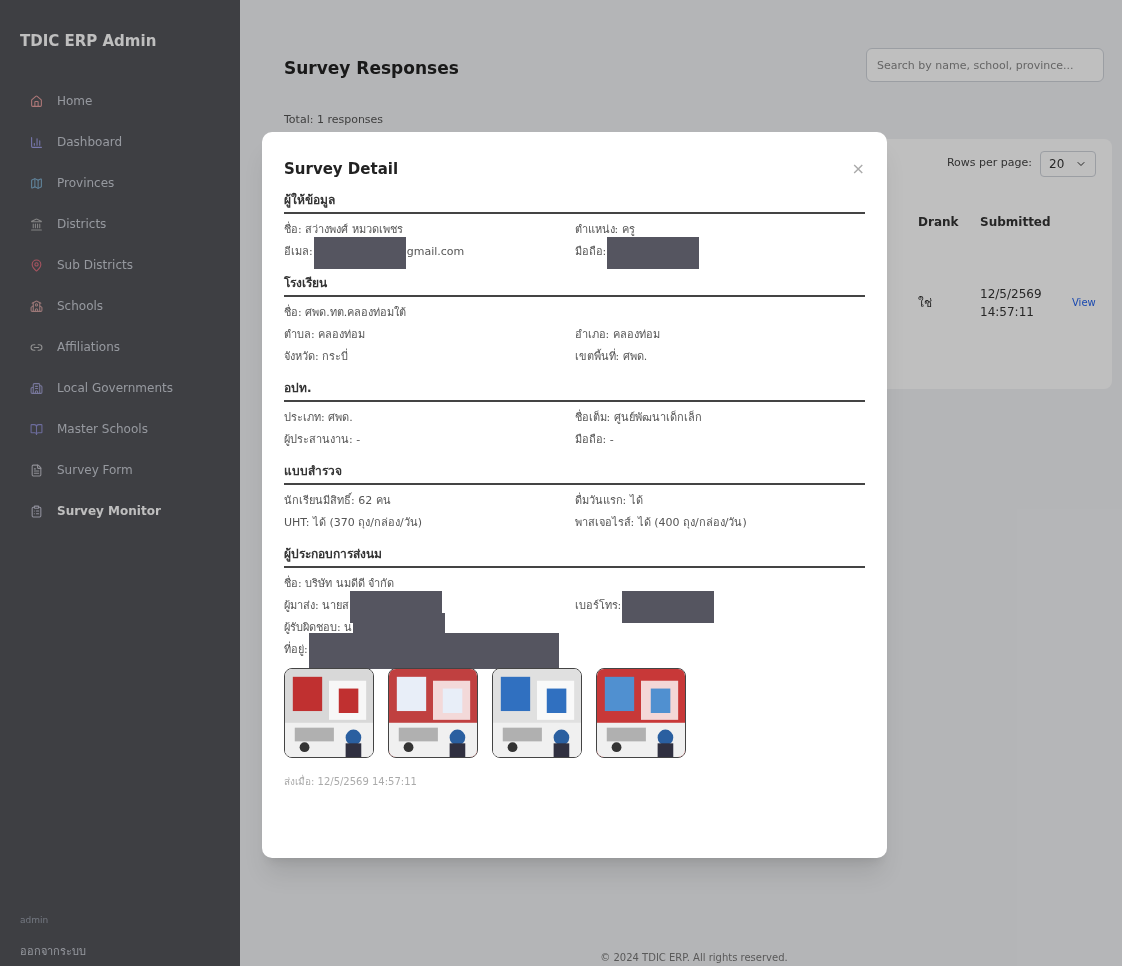  What do you see at coordinates (590, 252) in the screenshot?
I see `detail-text: มือถือ:` at bounding box center [590, 252].